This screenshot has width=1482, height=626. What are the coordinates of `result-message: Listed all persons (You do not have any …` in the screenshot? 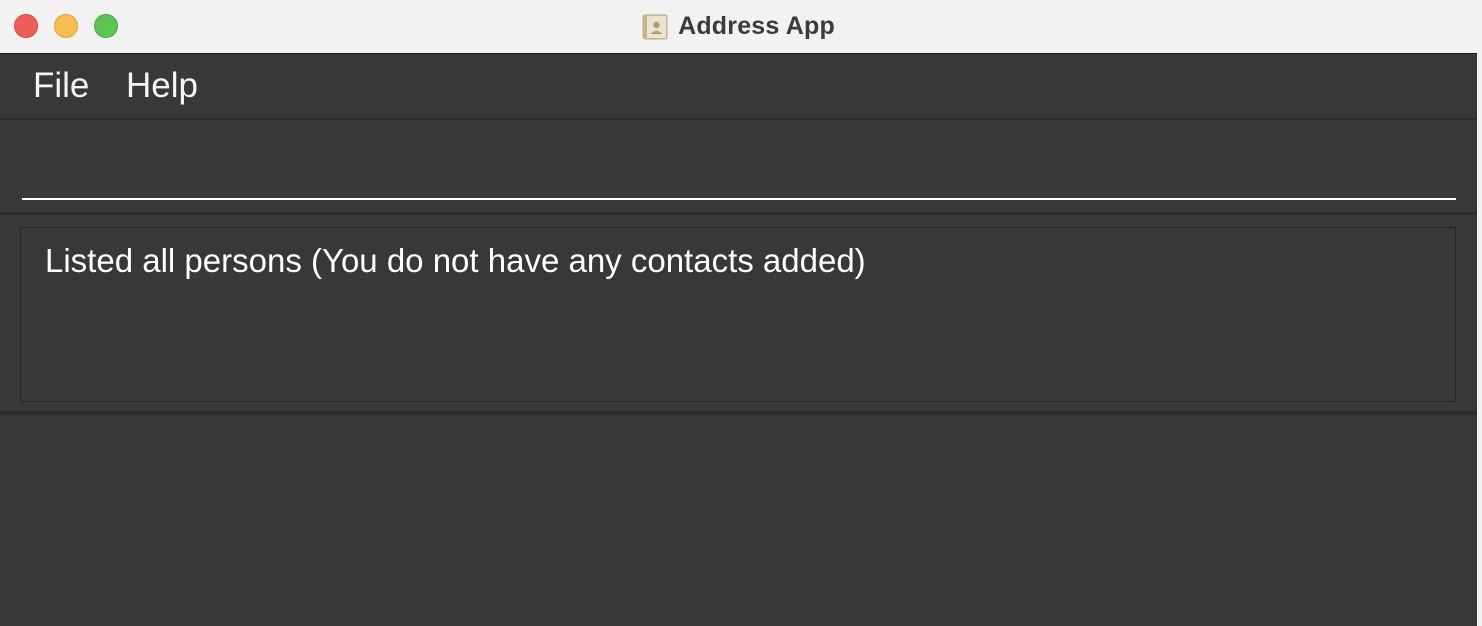 It's located at (455, 260).